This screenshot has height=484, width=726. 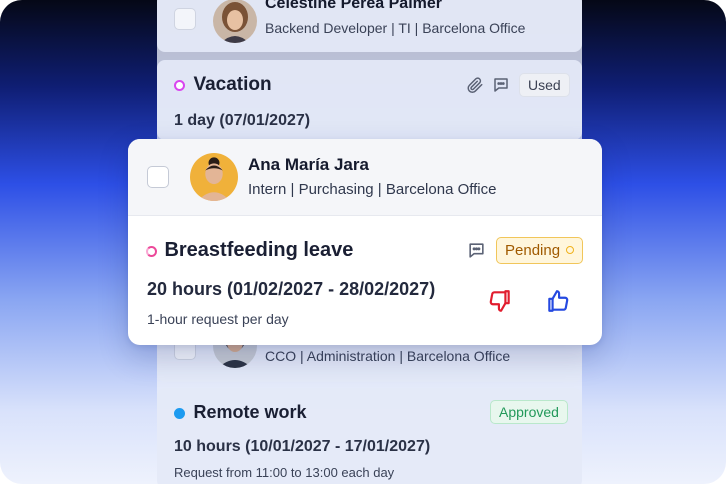 I want to click on person-name: Ana María Jara, so click(x=308, y=164).